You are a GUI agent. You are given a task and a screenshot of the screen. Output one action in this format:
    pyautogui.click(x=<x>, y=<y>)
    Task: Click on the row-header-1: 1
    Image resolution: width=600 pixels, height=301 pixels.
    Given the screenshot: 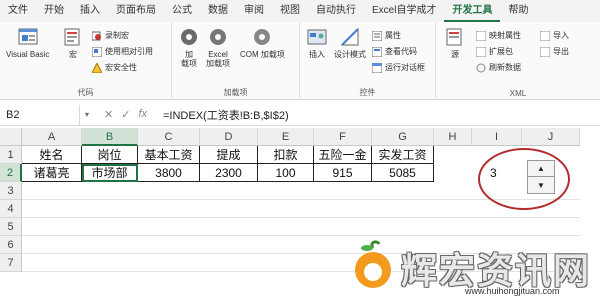 What is the action you would take?
    pyautogui.click(x=11, y=155)
    